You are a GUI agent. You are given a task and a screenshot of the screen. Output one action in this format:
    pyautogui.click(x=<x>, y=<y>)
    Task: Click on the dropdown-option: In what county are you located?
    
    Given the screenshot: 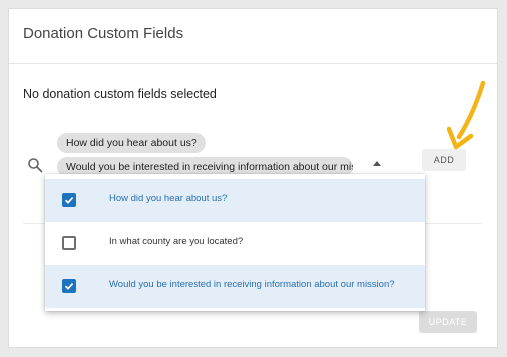 What is the action you would take?
    pyautogui.click(x=235, y=243)
    